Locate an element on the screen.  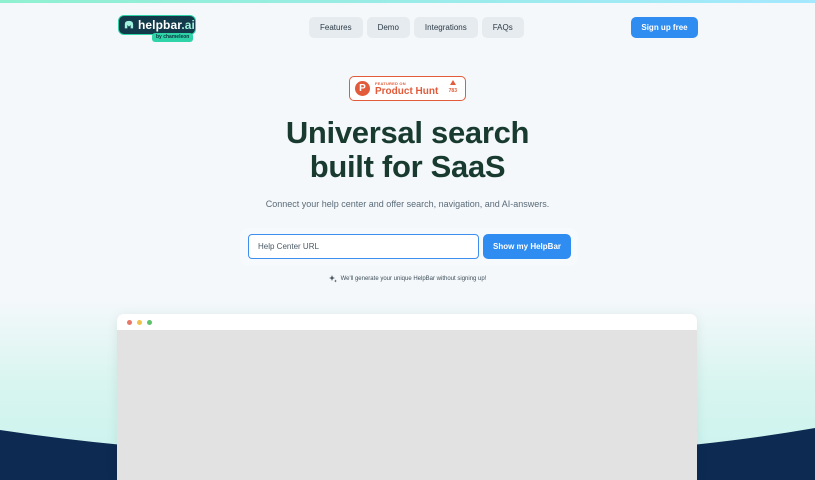
helpbar-form: Show my HelpBar is located at coordinates (409, 247).